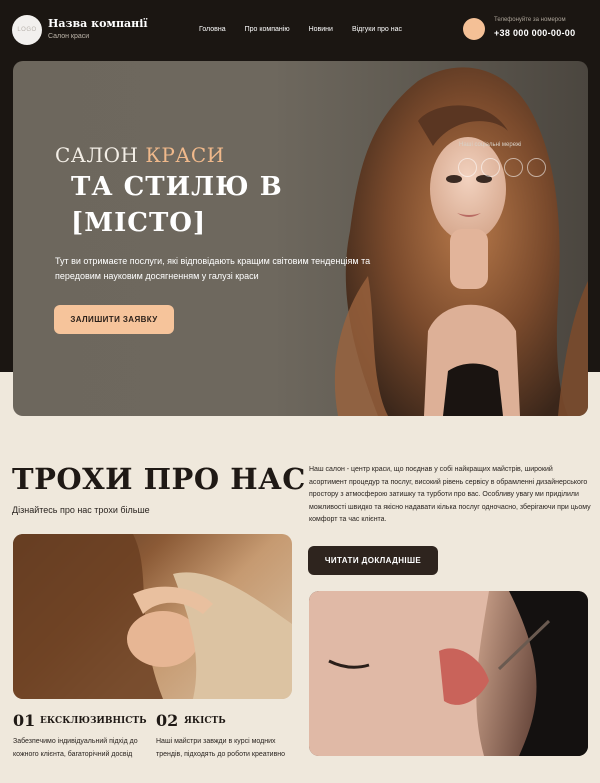  Describe the element at coordinates (474, 29) in the screenshot. I see `phone-icon` at that location.